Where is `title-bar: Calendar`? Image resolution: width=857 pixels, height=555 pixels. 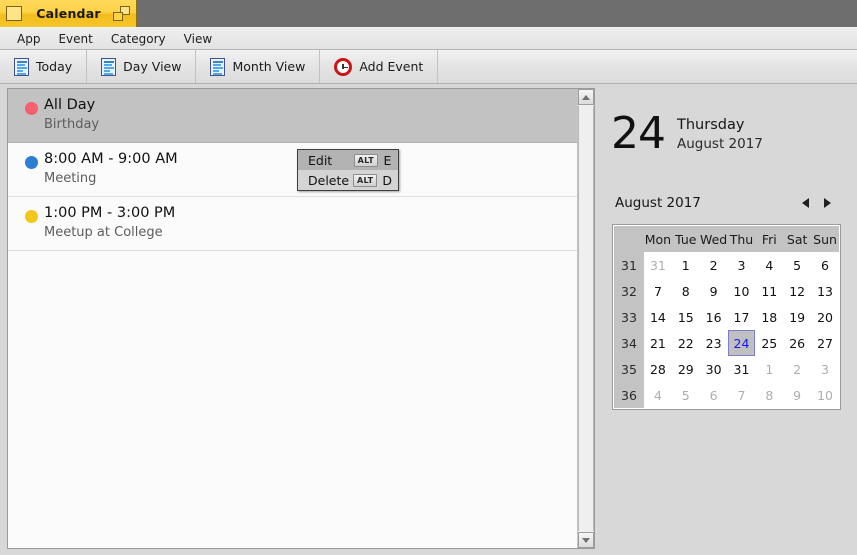 title-bar: Calendar is located at coordinates (428, 13).